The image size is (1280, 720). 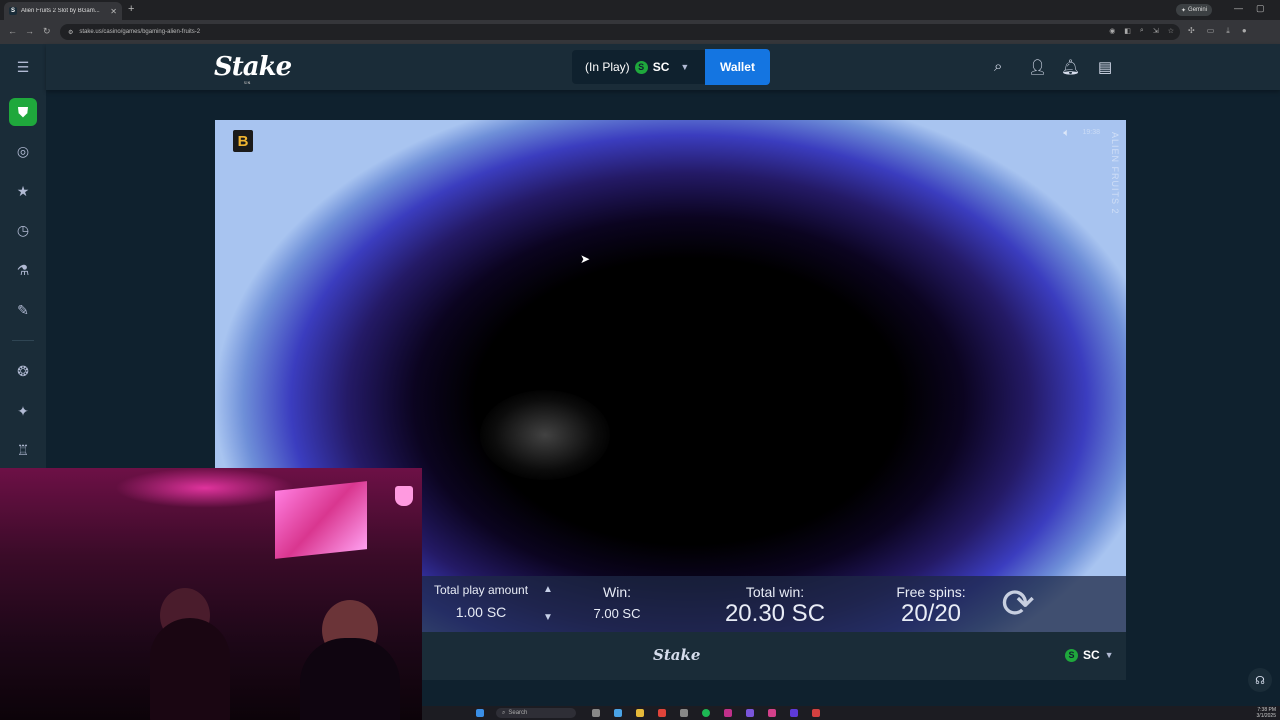 What do you see at coordinates (596, 713) in the screenshot?
I see `task-view-icon` at bounding box center [596, 713].